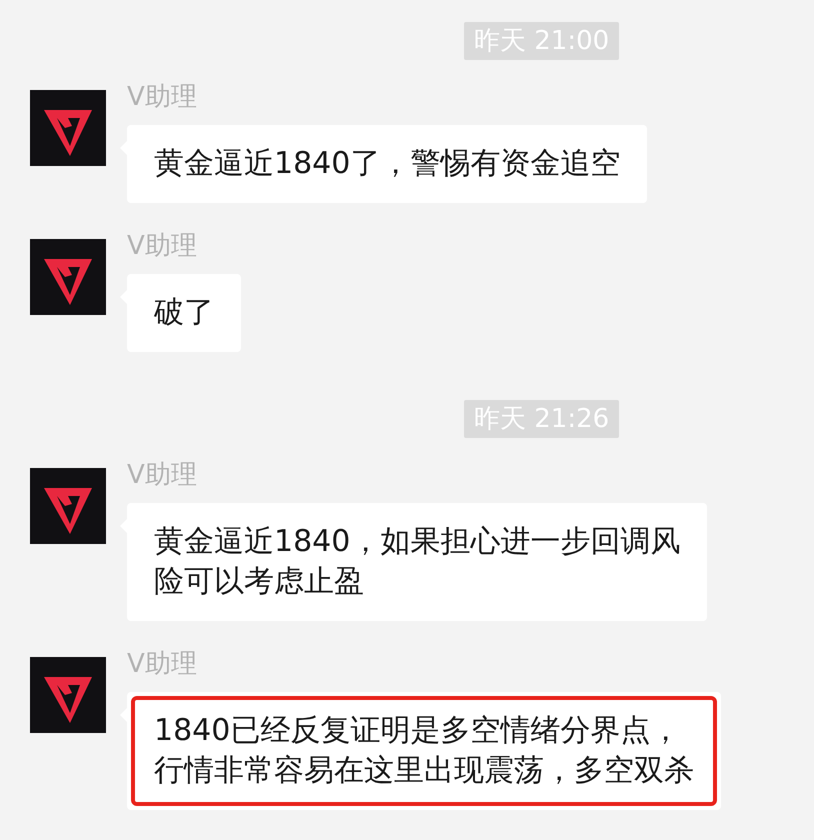 The width and height of the screenshot is (814, 840). What do you see at coordinates (417, 562) in the screenshot?
I see `message-text: 黄金逼近1840，如果担心进一步回调风 险可以考虑止盈` at bounding box center [417, 562].